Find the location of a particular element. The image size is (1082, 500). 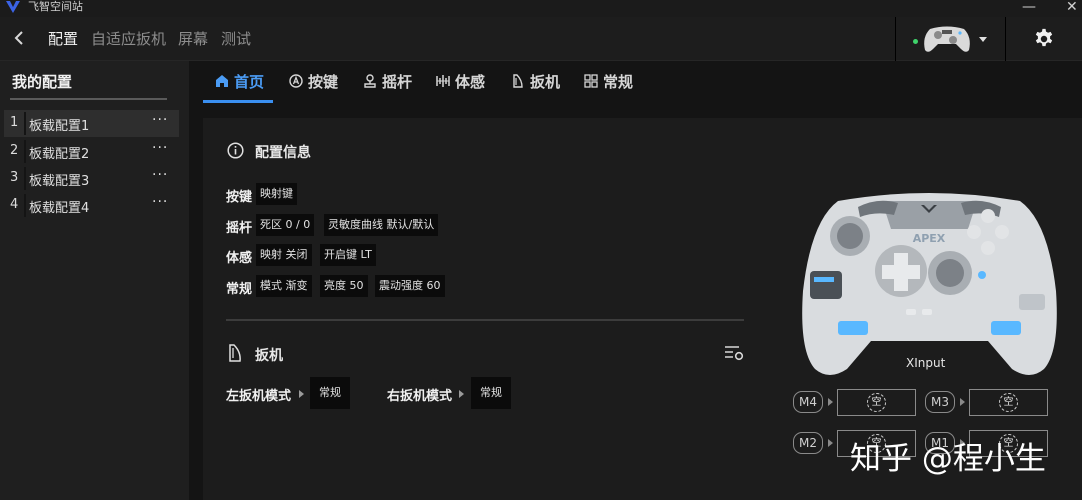

macro-m3-slot: 空 is located at coordinates (1008, 402).